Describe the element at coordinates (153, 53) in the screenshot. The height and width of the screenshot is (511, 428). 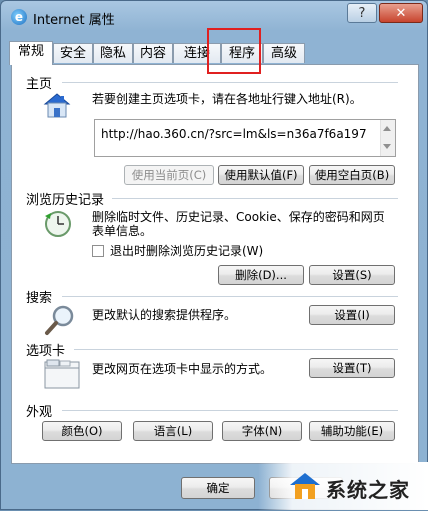
I see `tab-content: 内容` at that location.